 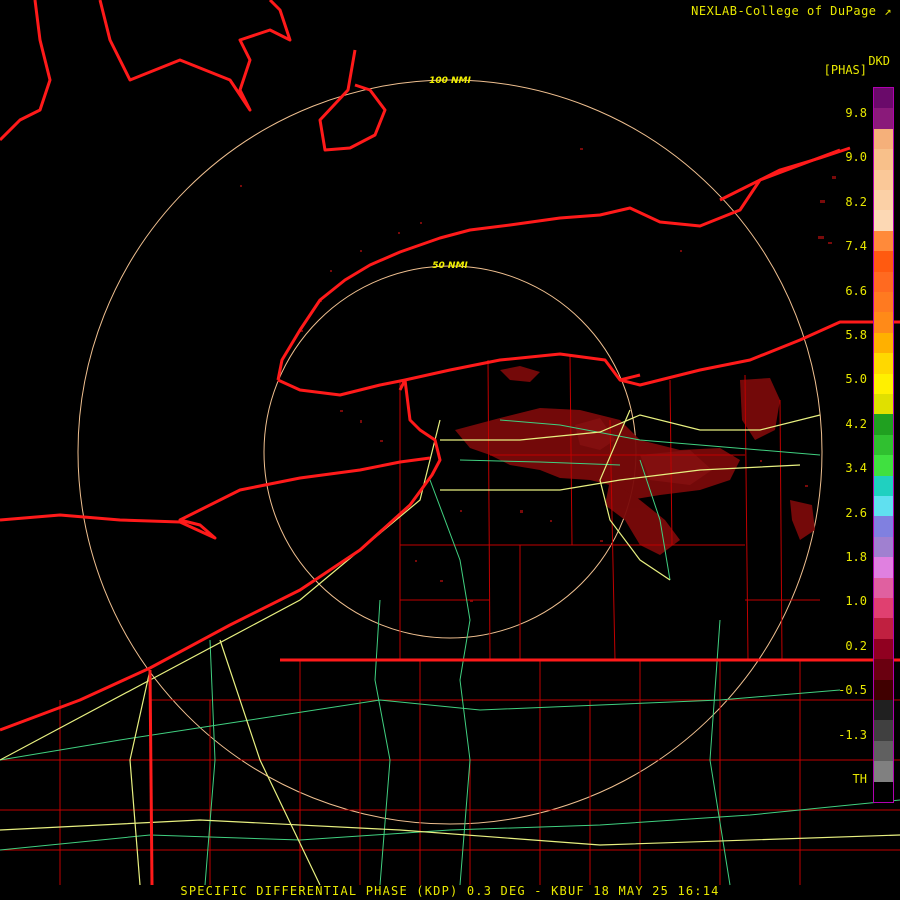 I want to click on legend-tick: -1.3, so click(x=852, y=734).